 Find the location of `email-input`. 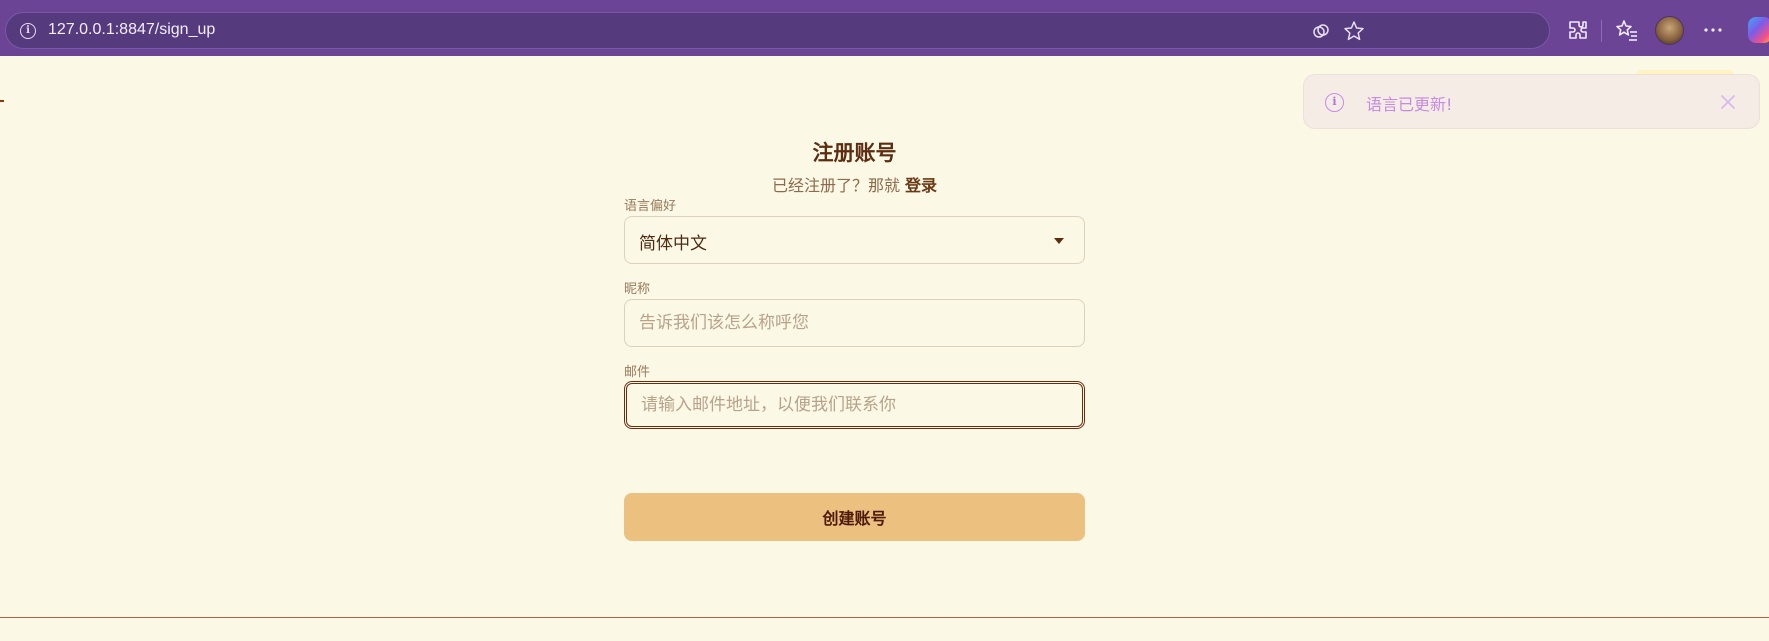

email-input is located at coordinates (854, 405).